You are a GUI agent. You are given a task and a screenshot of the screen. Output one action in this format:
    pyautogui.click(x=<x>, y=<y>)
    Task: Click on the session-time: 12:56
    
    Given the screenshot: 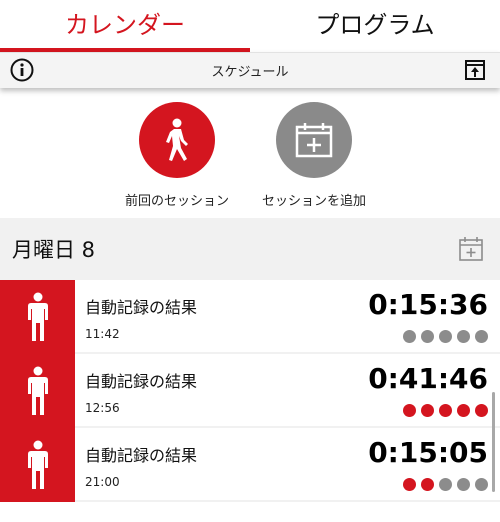 What is the action you would take?
    pyautogui.click(x=102, y=408)
    